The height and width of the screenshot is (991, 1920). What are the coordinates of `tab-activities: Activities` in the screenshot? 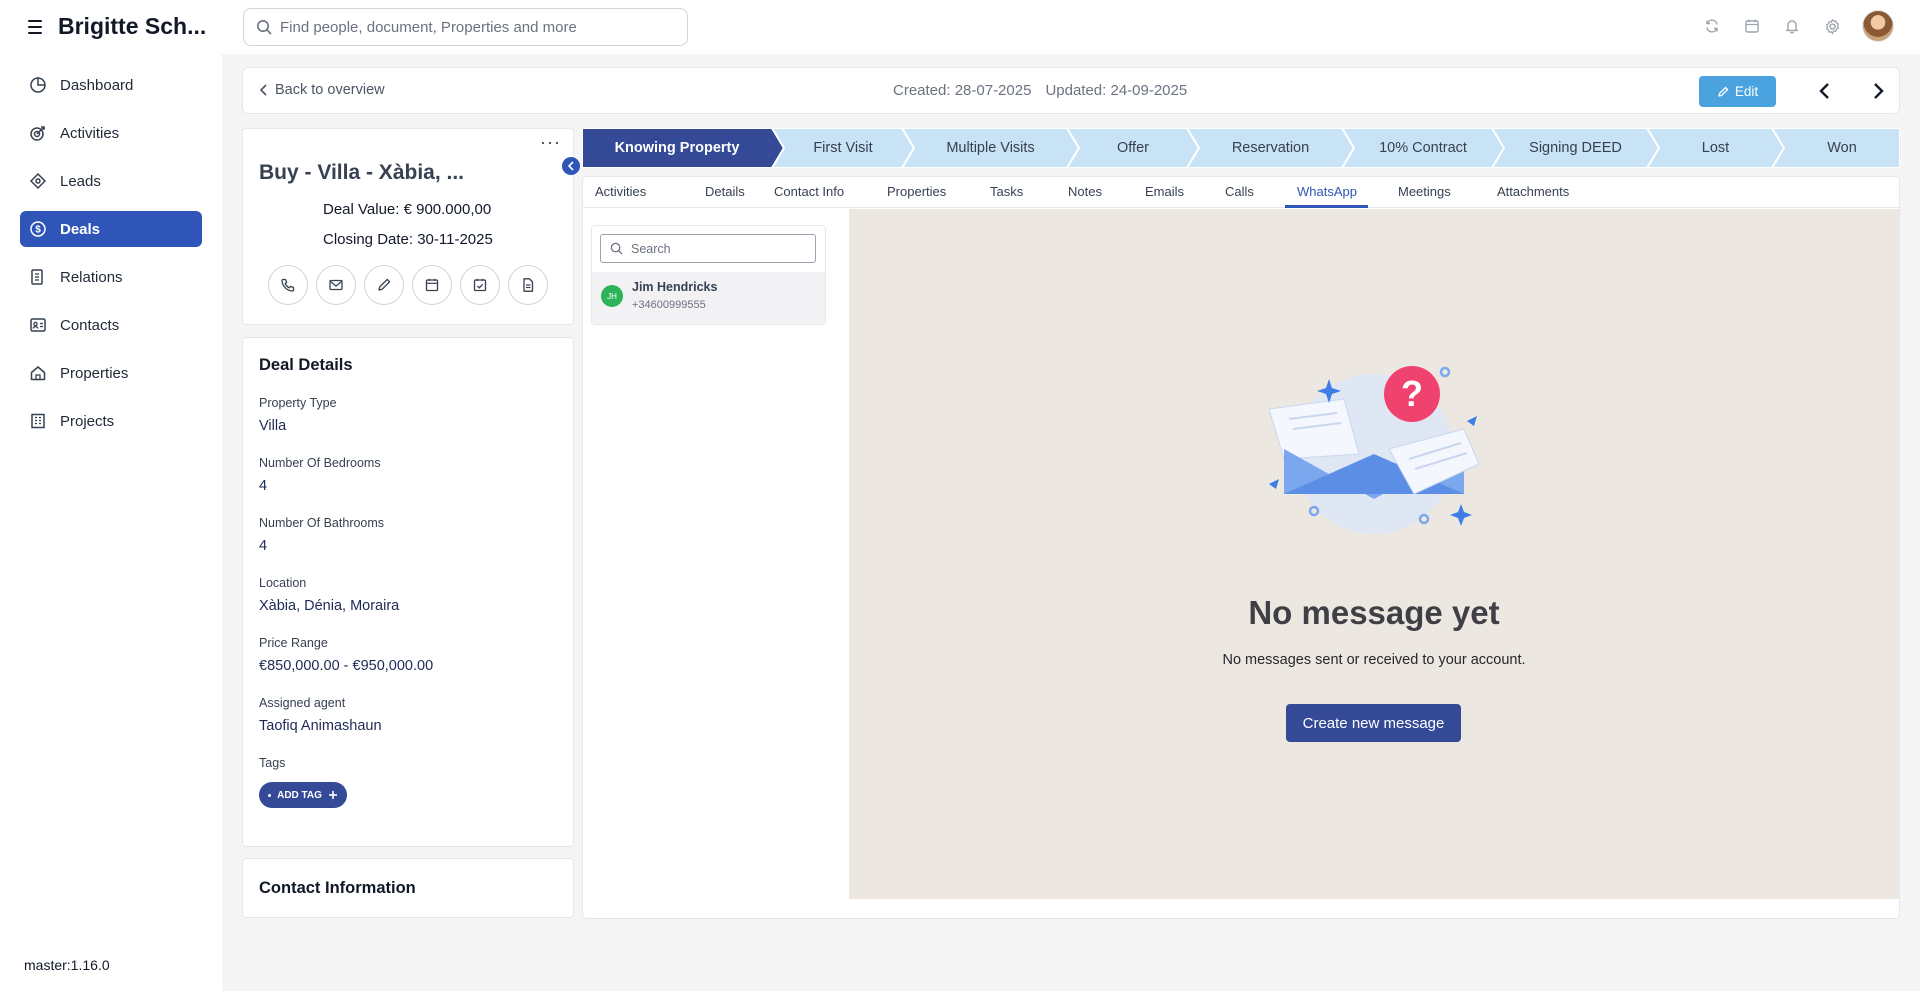 It's located at (620, 191).